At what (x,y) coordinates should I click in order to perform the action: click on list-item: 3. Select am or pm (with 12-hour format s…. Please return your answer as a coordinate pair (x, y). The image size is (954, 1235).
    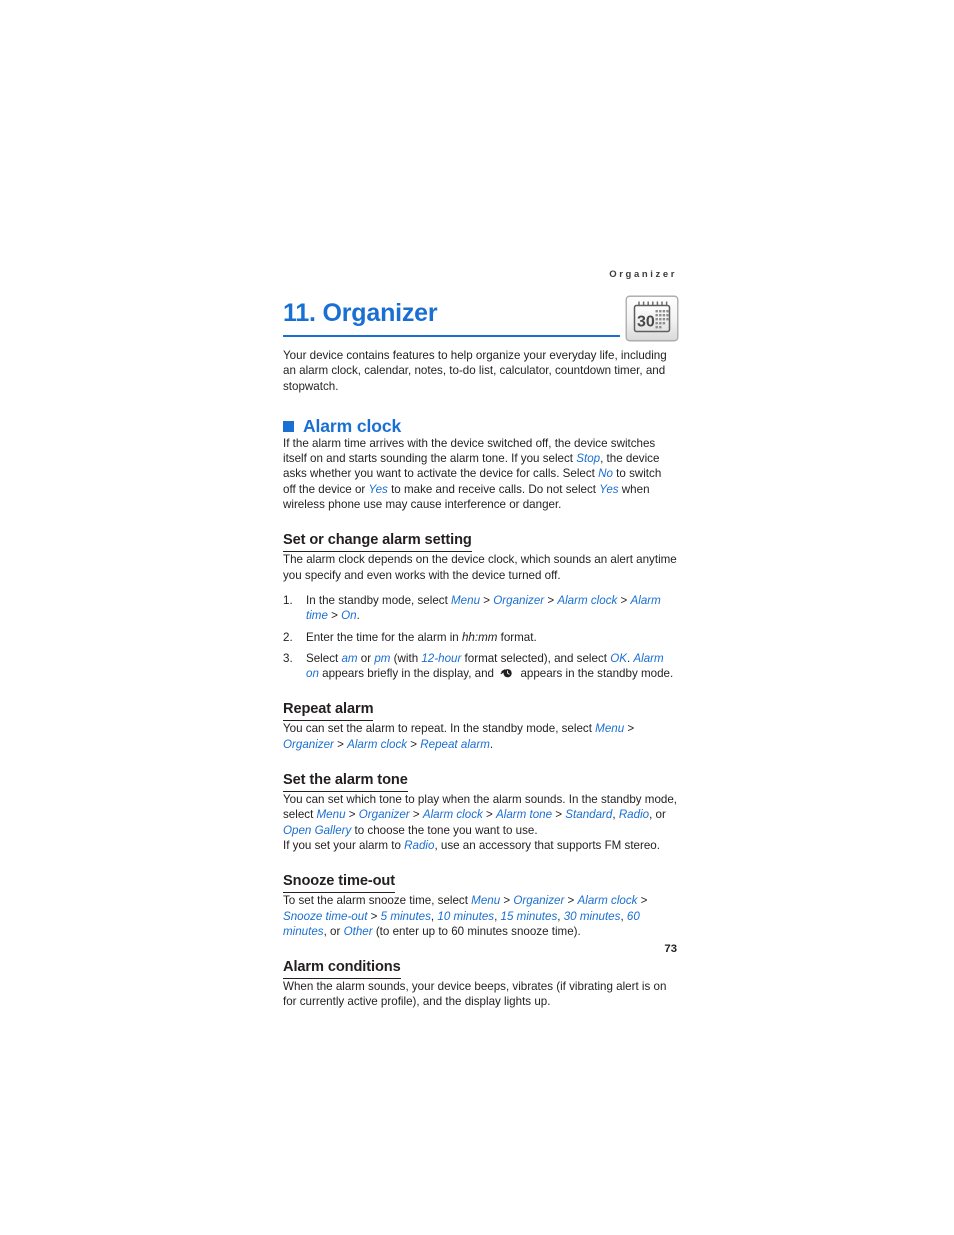
    Looking at the image, I should click on (480, 666).